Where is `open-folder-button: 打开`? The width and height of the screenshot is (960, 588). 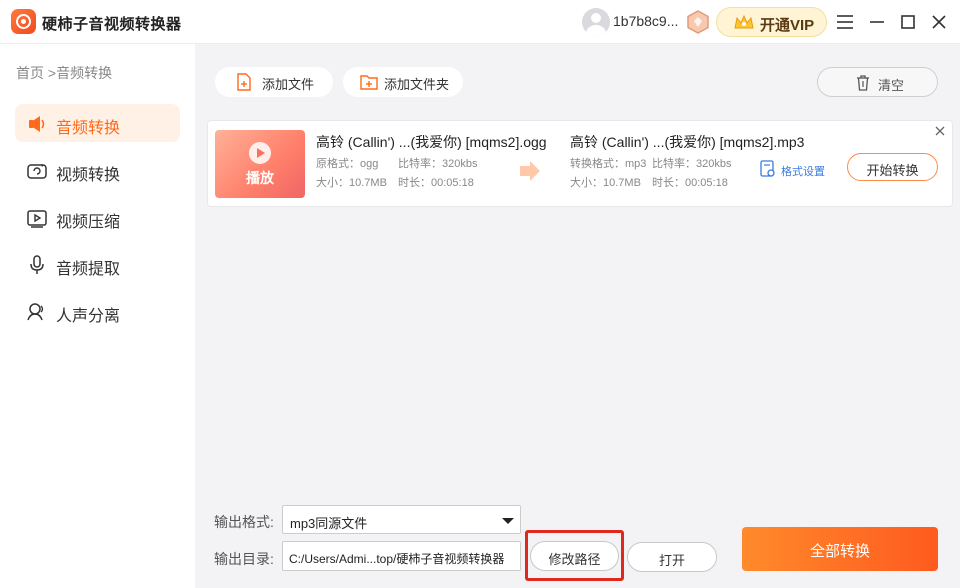 open-folder-button: 打开 is located at coordinates (672, 557).